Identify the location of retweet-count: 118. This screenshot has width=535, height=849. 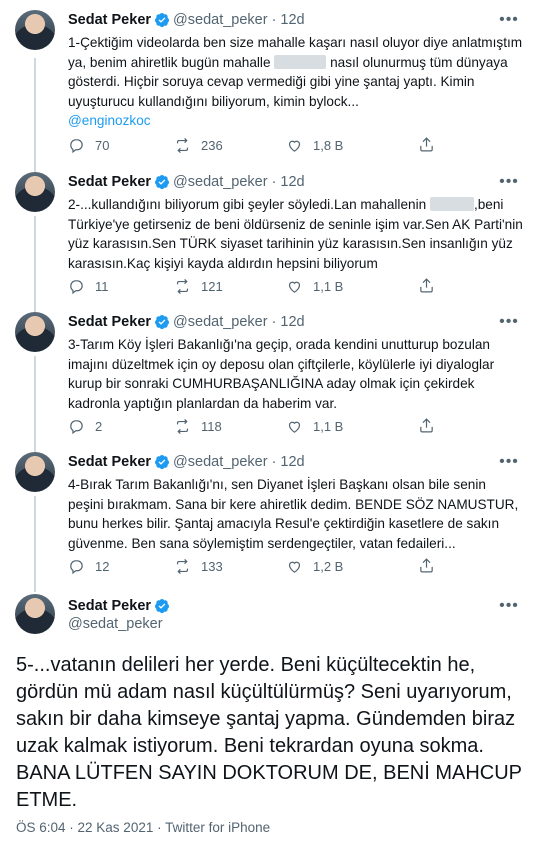
(211, 426).